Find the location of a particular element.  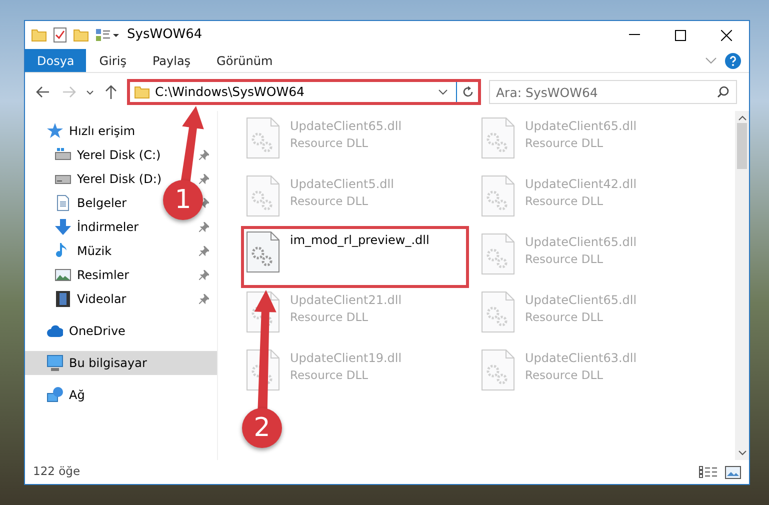

sidebar-item: Bu bilgisayar is located at coordinates (121, 363).